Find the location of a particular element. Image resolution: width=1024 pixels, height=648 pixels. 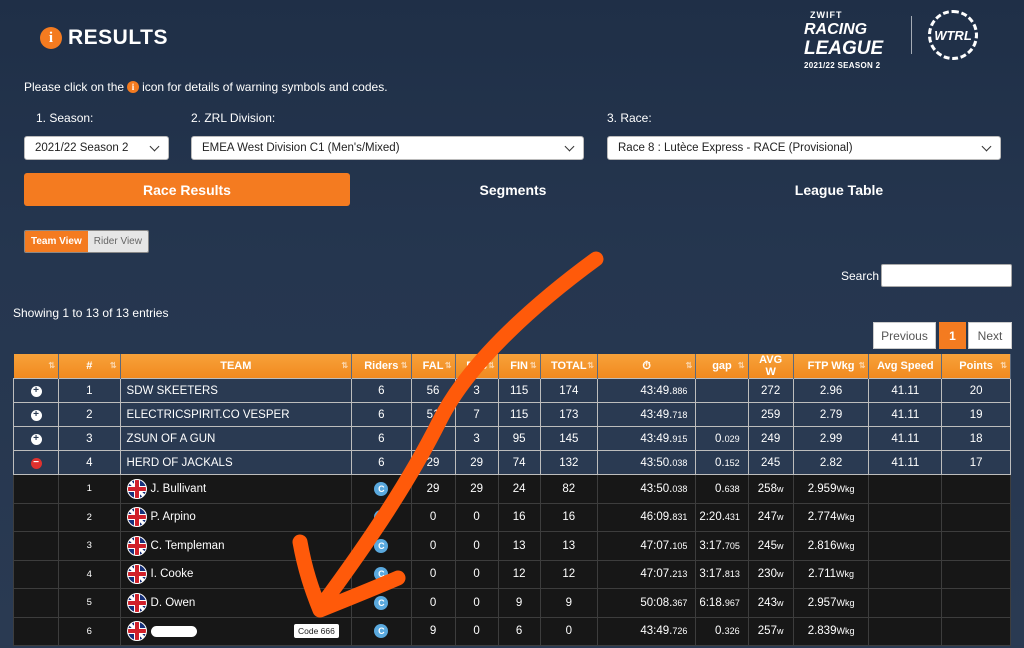

ftp-wkg-cell: 2.82 is located at coordinates (831, 462).